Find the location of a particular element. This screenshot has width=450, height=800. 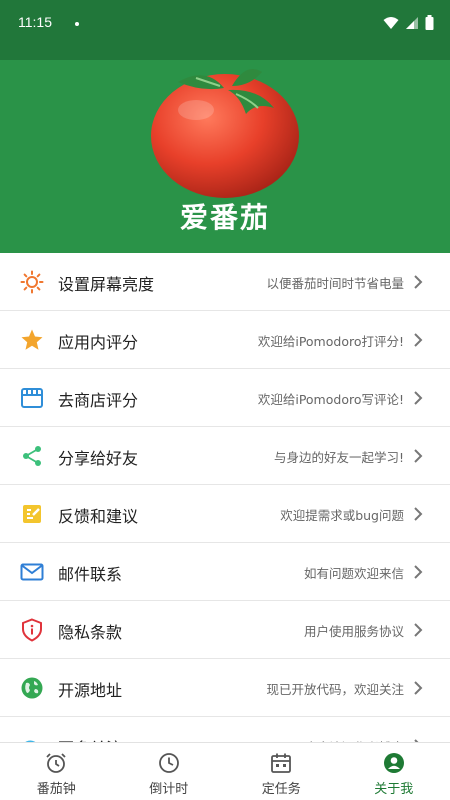

bottom-tab-bar: 番茄钟 倒计时 定任务 关于我 is located at coordinates (225, 771).